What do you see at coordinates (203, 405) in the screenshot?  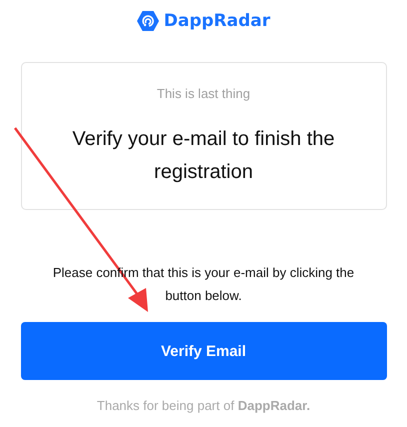 I see `thanks-footer: Thanks for being part of DappRadar.` at bounding box center [203, 405].